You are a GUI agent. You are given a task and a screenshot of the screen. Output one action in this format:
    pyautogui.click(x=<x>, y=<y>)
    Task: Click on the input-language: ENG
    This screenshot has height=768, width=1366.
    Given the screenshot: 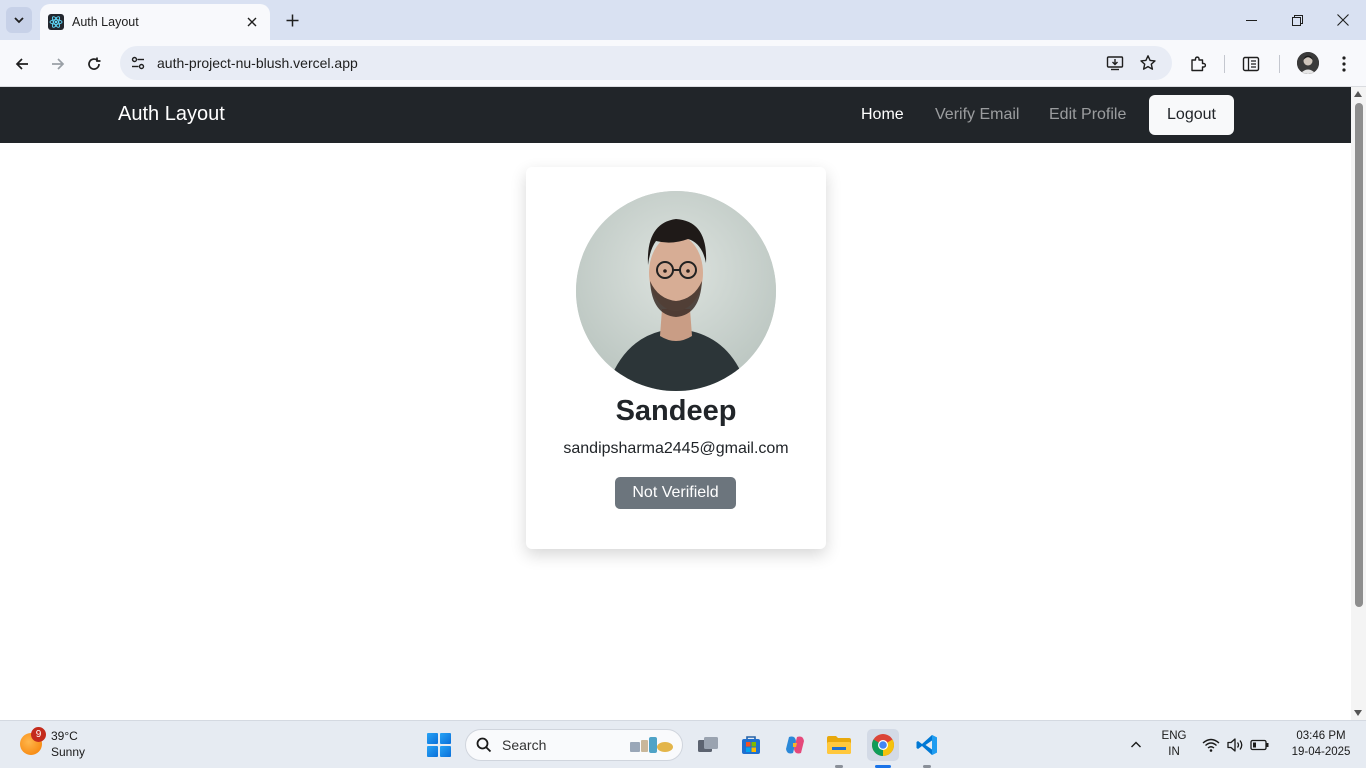 What is the action you would take?
    pyautogui.click(x=1174, y=736)
    